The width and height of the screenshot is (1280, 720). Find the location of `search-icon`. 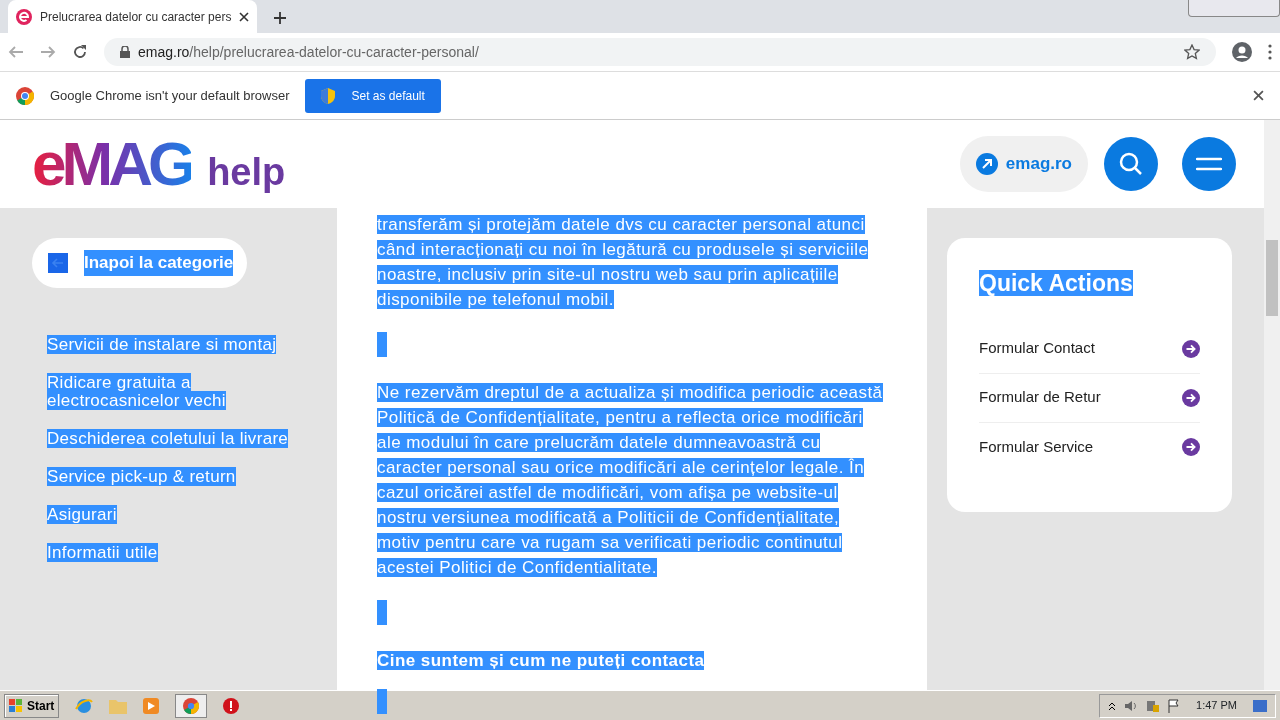

search-icon is located at coordinates (1131, 164).